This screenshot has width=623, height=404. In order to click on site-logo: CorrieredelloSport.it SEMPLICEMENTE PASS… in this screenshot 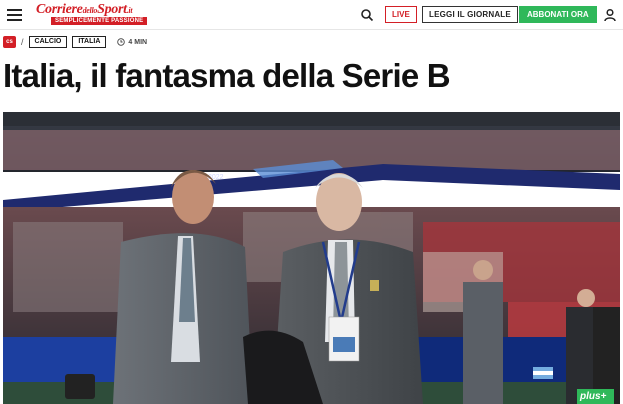, I will do `click(92, 14)`.